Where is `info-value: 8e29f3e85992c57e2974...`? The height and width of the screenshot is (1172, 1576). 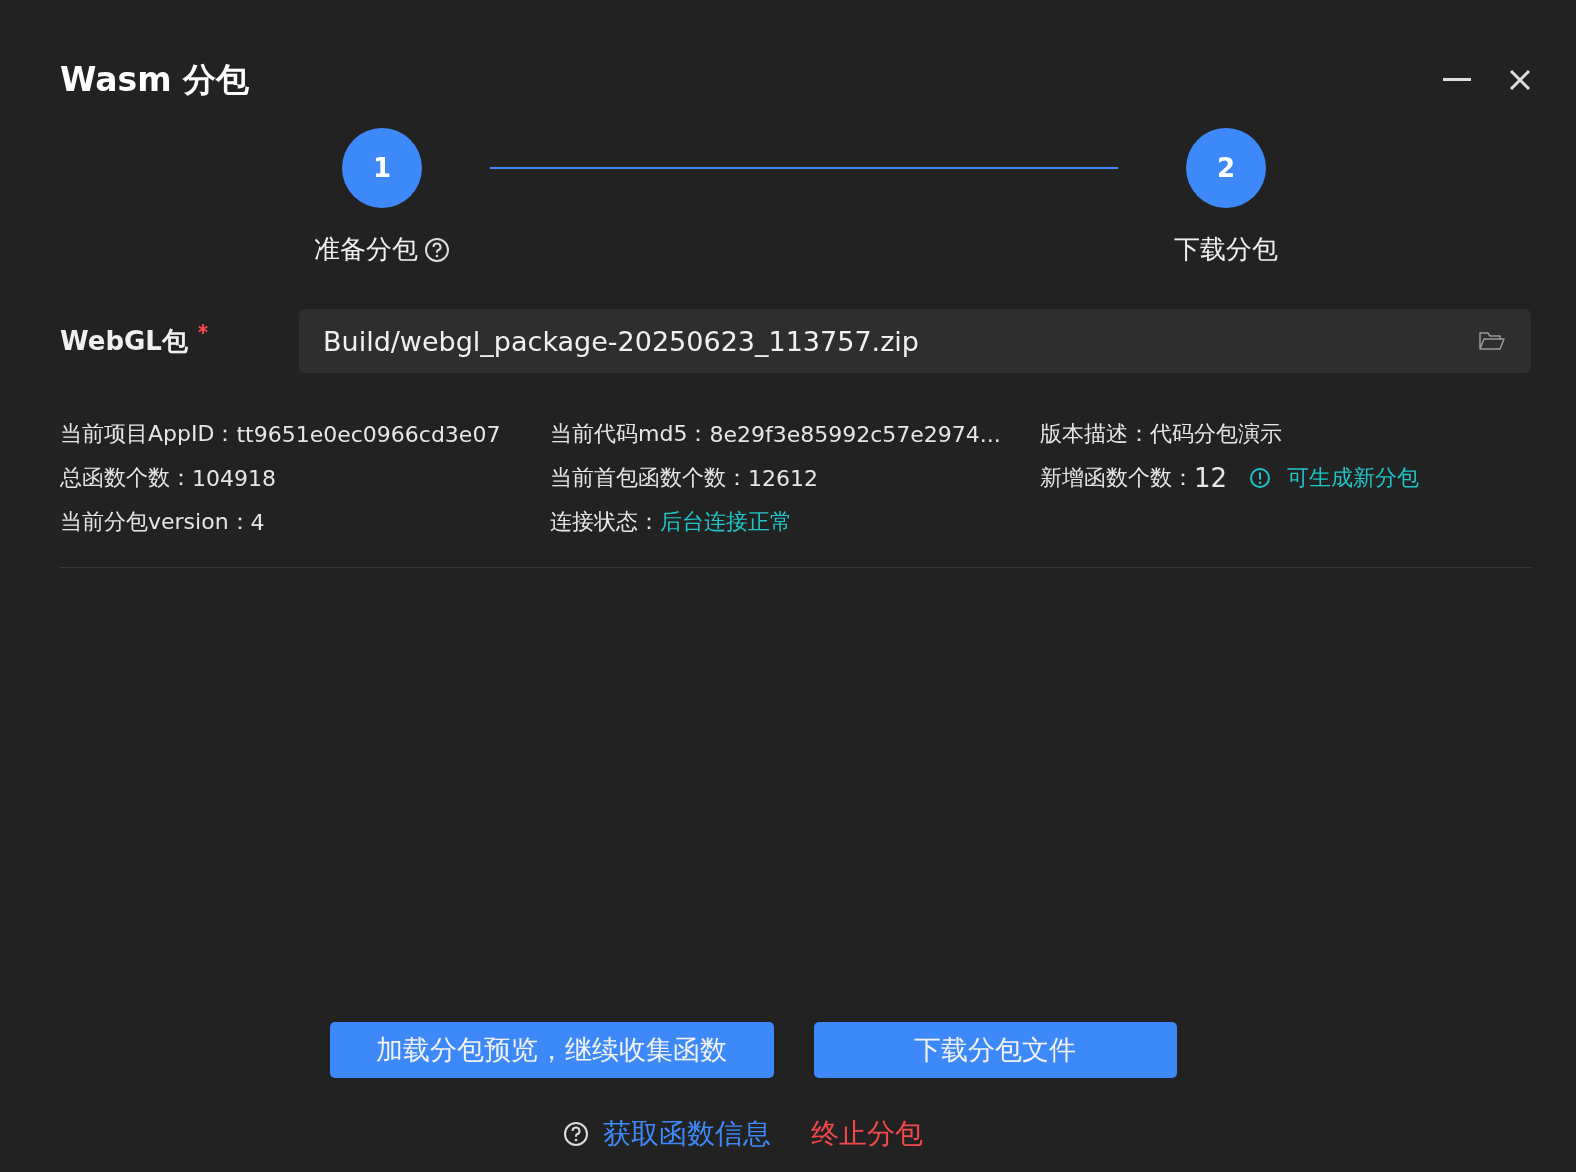
info-value: 8e29f3e85992c57e2974... is located at coordinates (855, 434).